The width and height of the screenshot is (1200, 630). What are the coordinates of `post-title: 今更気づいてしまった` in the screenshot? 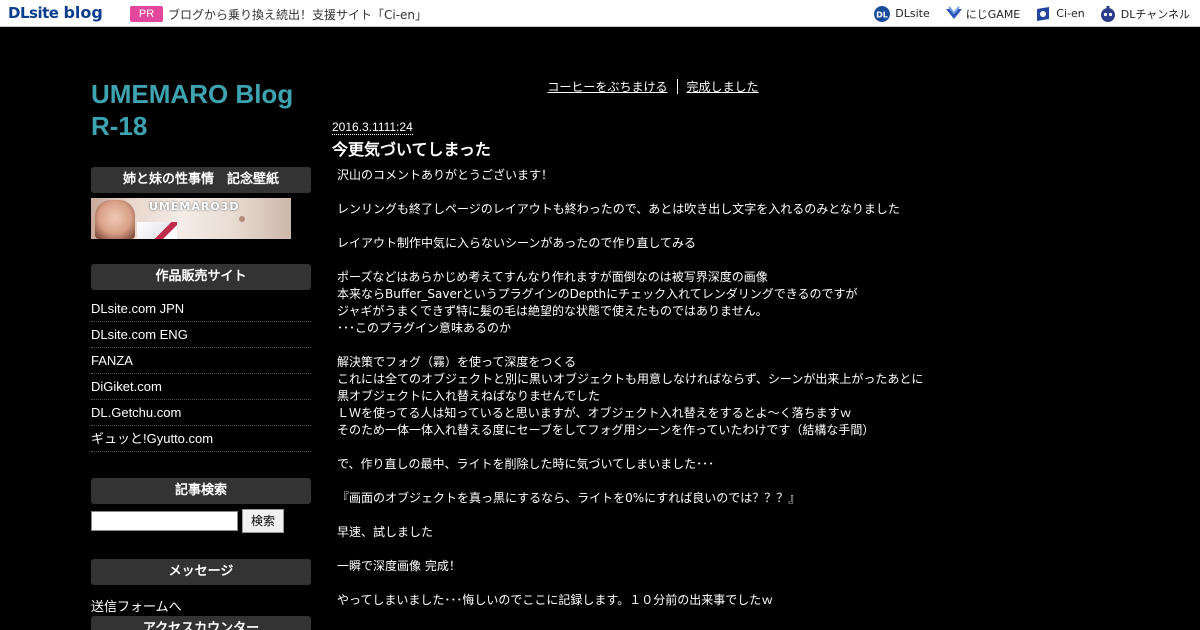 It's located at (411, 149).